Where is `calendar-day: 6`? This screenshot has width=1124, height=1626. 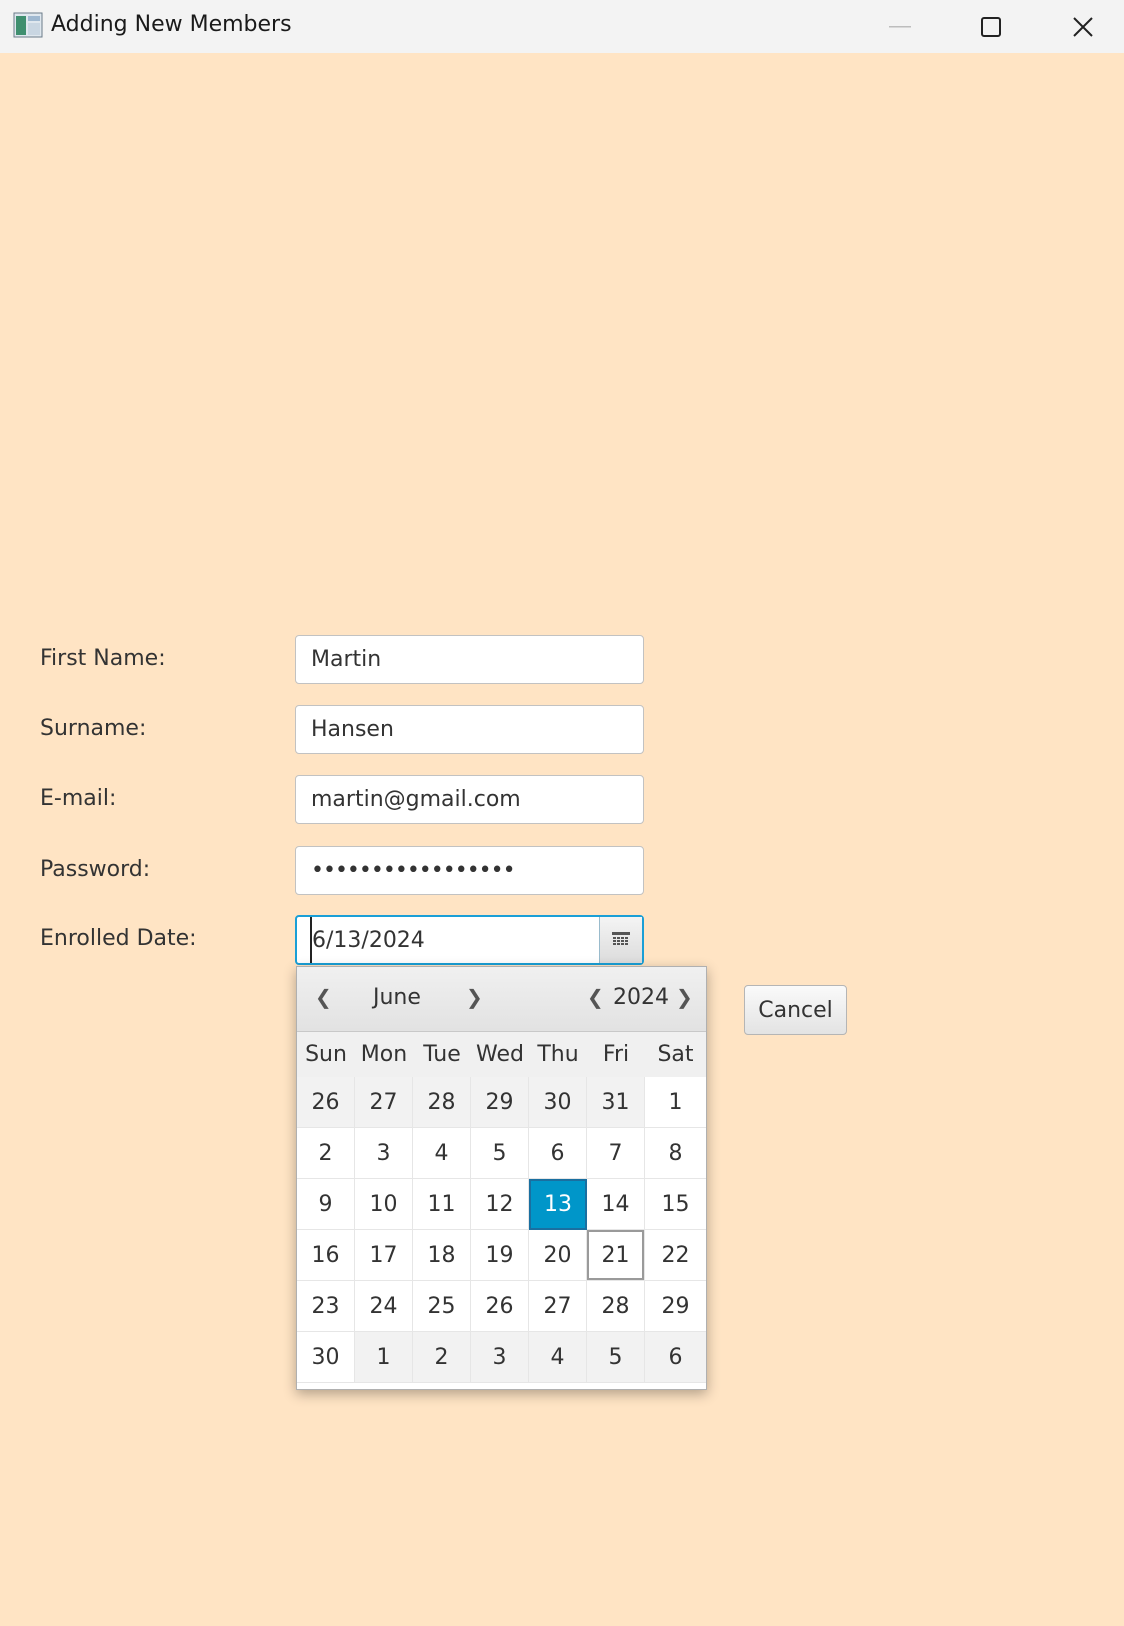 calendar-day: 6 is located at coordinates (558, 1153).